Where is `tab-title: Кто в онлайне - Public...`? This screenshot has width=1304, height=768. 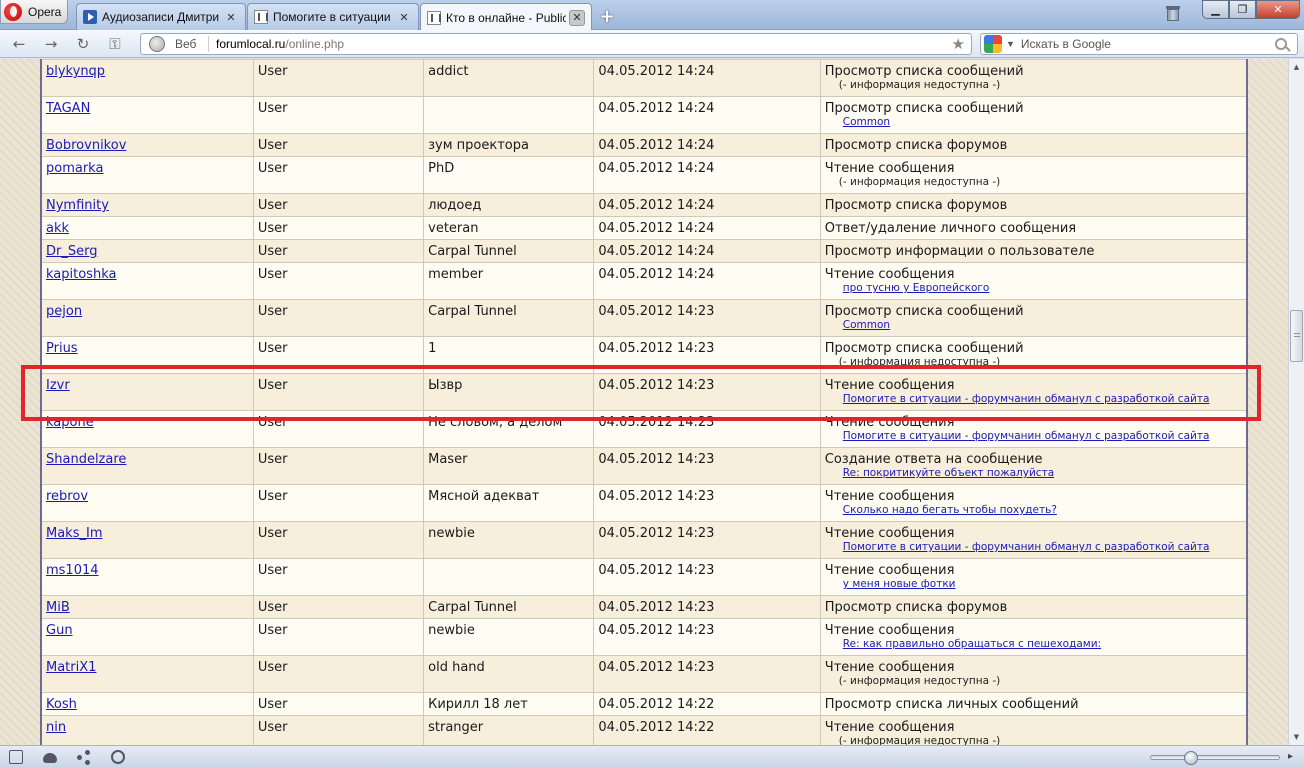 tab-title: Кто в онлайне - Public... is located at coordinates (506, 17).